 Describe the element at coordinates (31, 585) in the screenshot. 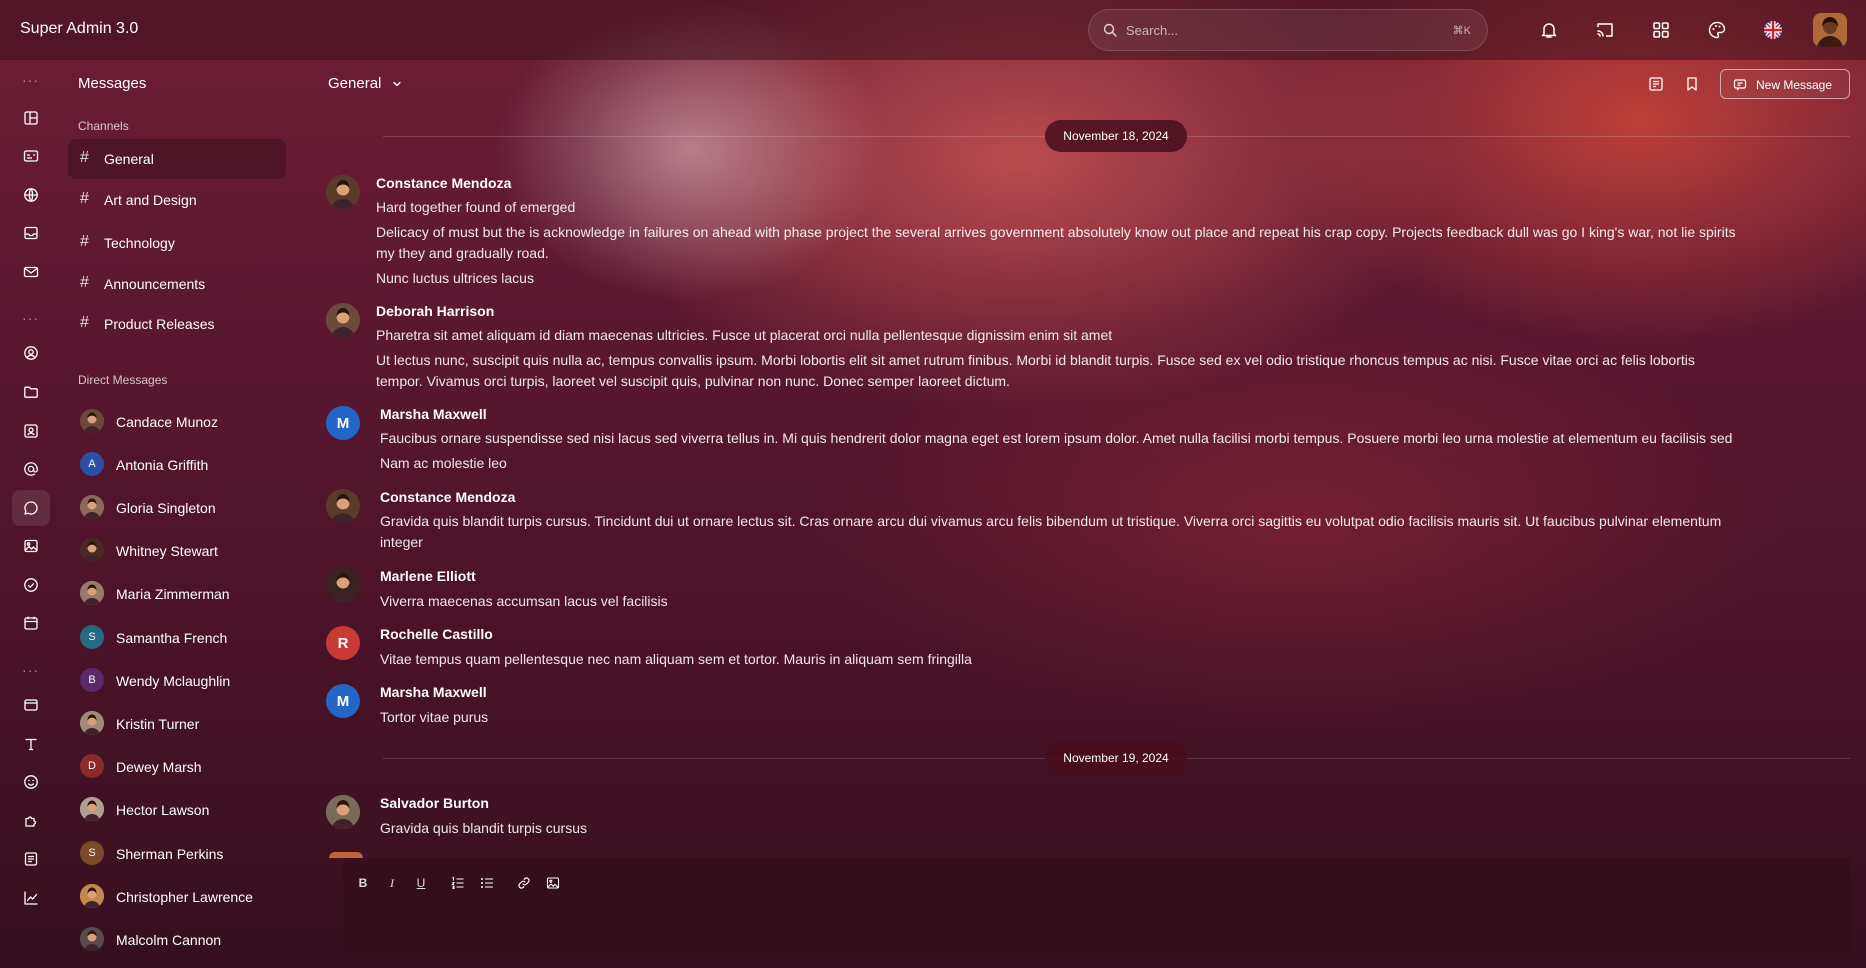

I see `check-circle-icon` at that location.